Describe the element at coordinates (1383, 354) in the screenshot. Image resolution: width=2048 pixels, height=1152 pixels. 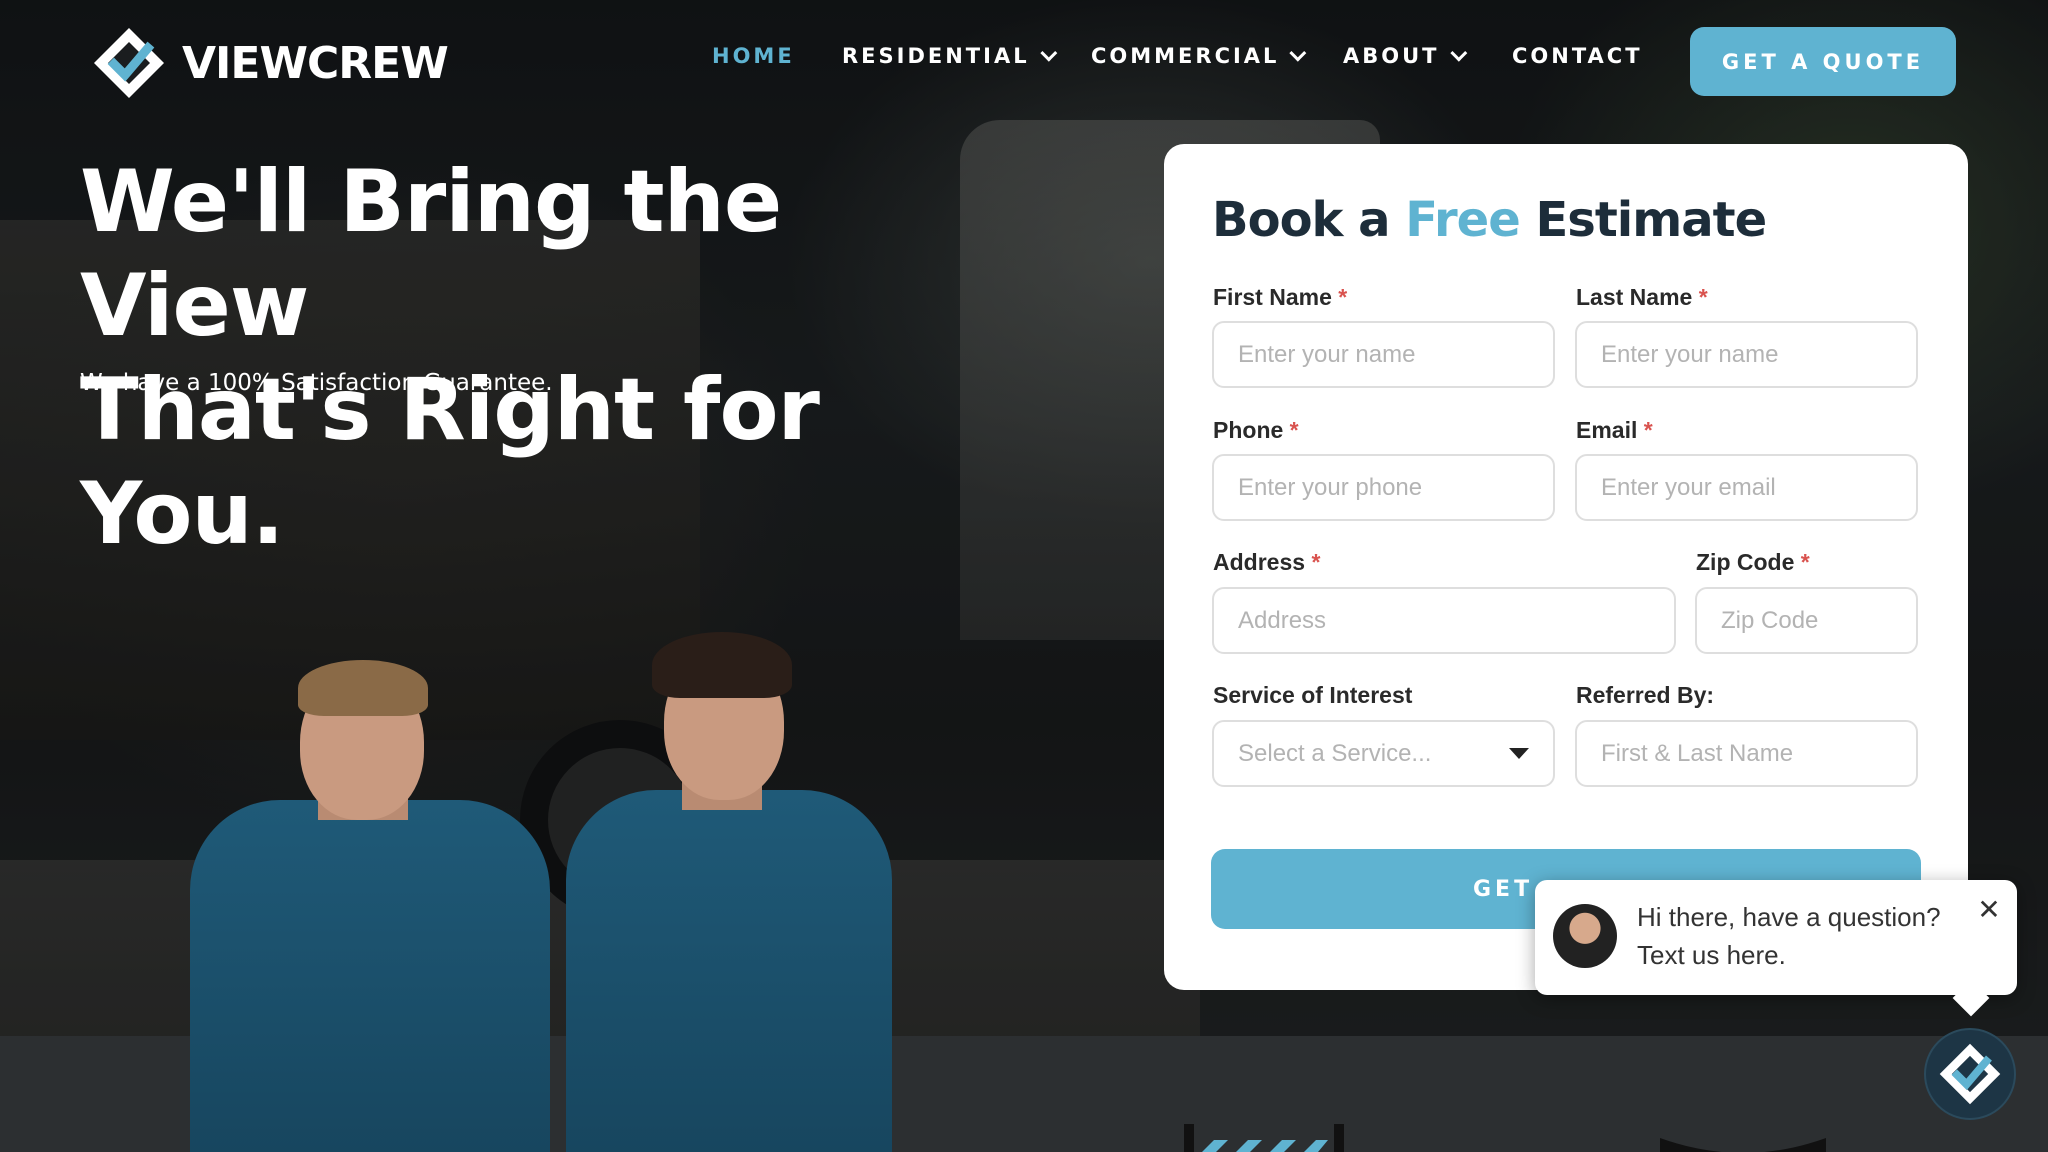
I see `first-name-input` at that location.